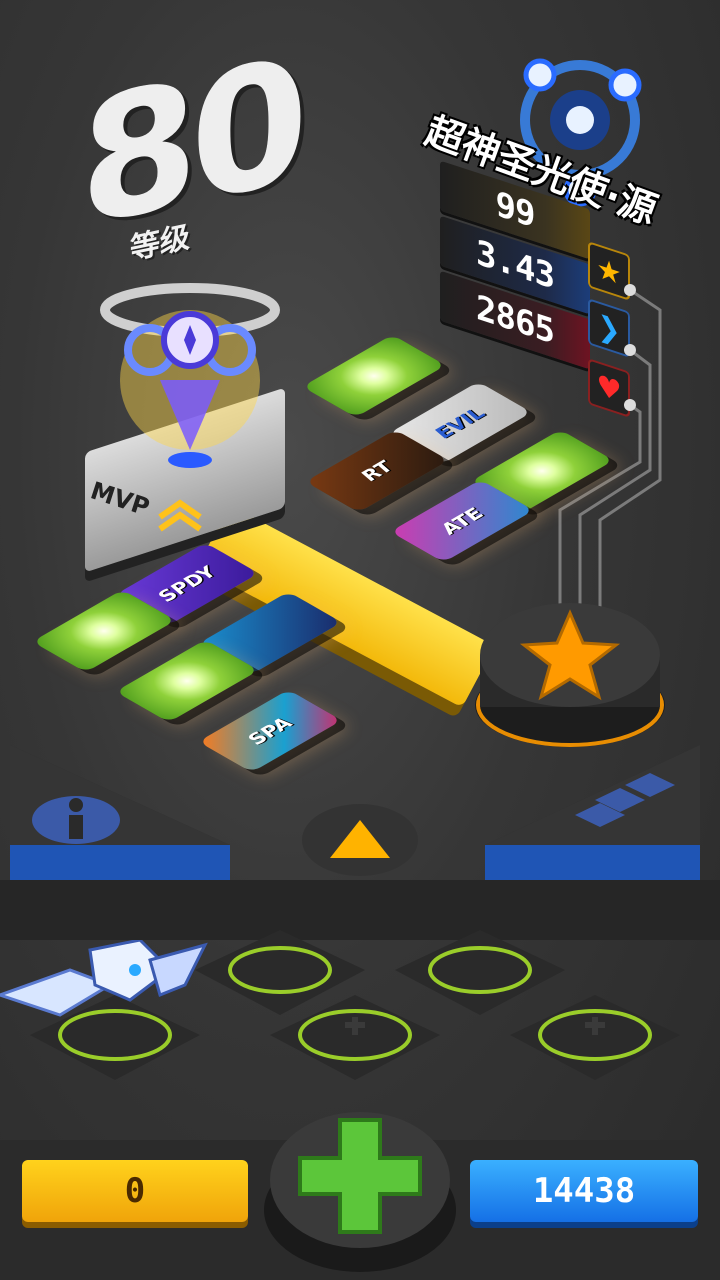 Image resolution: width=720 pixels, height=1280 pixels. Describe the element at coordinates (180, 515) in the screenshot. I see `chevron-up-icon` at that location.